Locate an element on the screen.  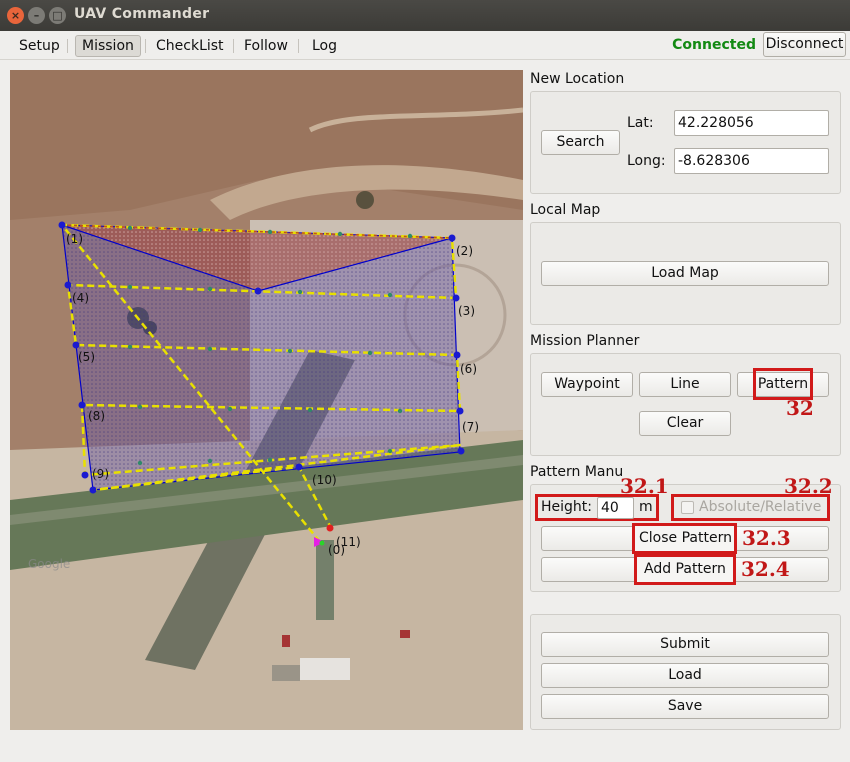
annotation-label: 32 is located at coordinates (800, 408).